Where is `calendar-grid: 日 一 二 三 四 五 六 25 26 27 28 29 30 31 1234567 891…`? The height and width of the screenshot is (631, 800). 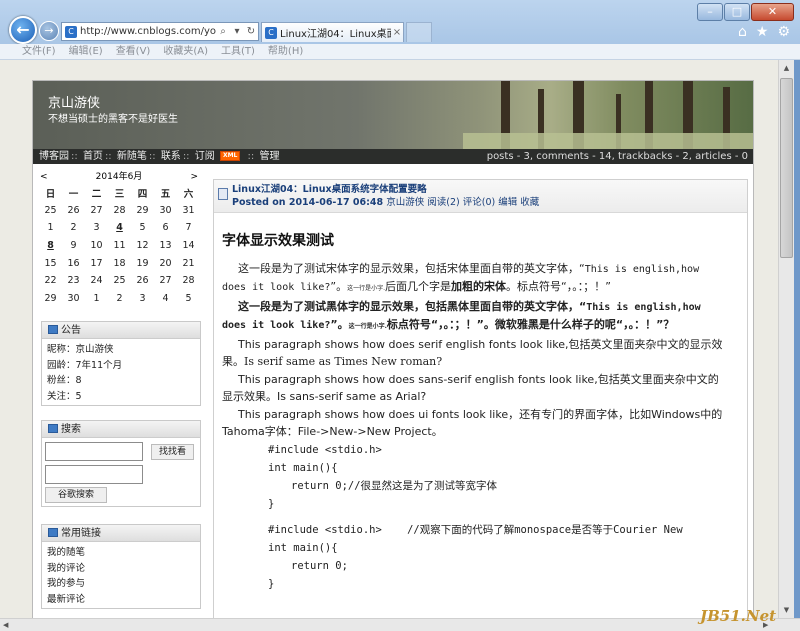 calendar-grid: 日 一 二 三 四 五 六 25 26 27 28 29 30 31 1234567 891… is located at coordinates (119, 245).